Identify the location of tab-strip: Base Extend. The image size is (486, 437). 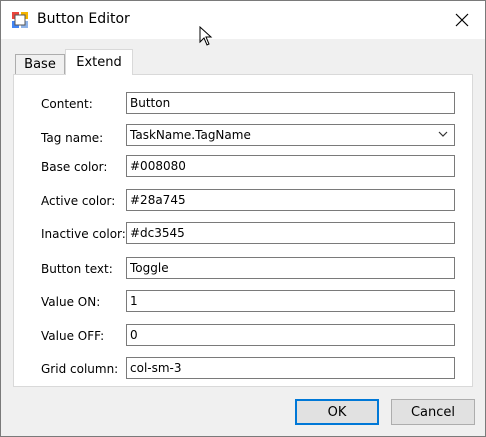
(243, 62).